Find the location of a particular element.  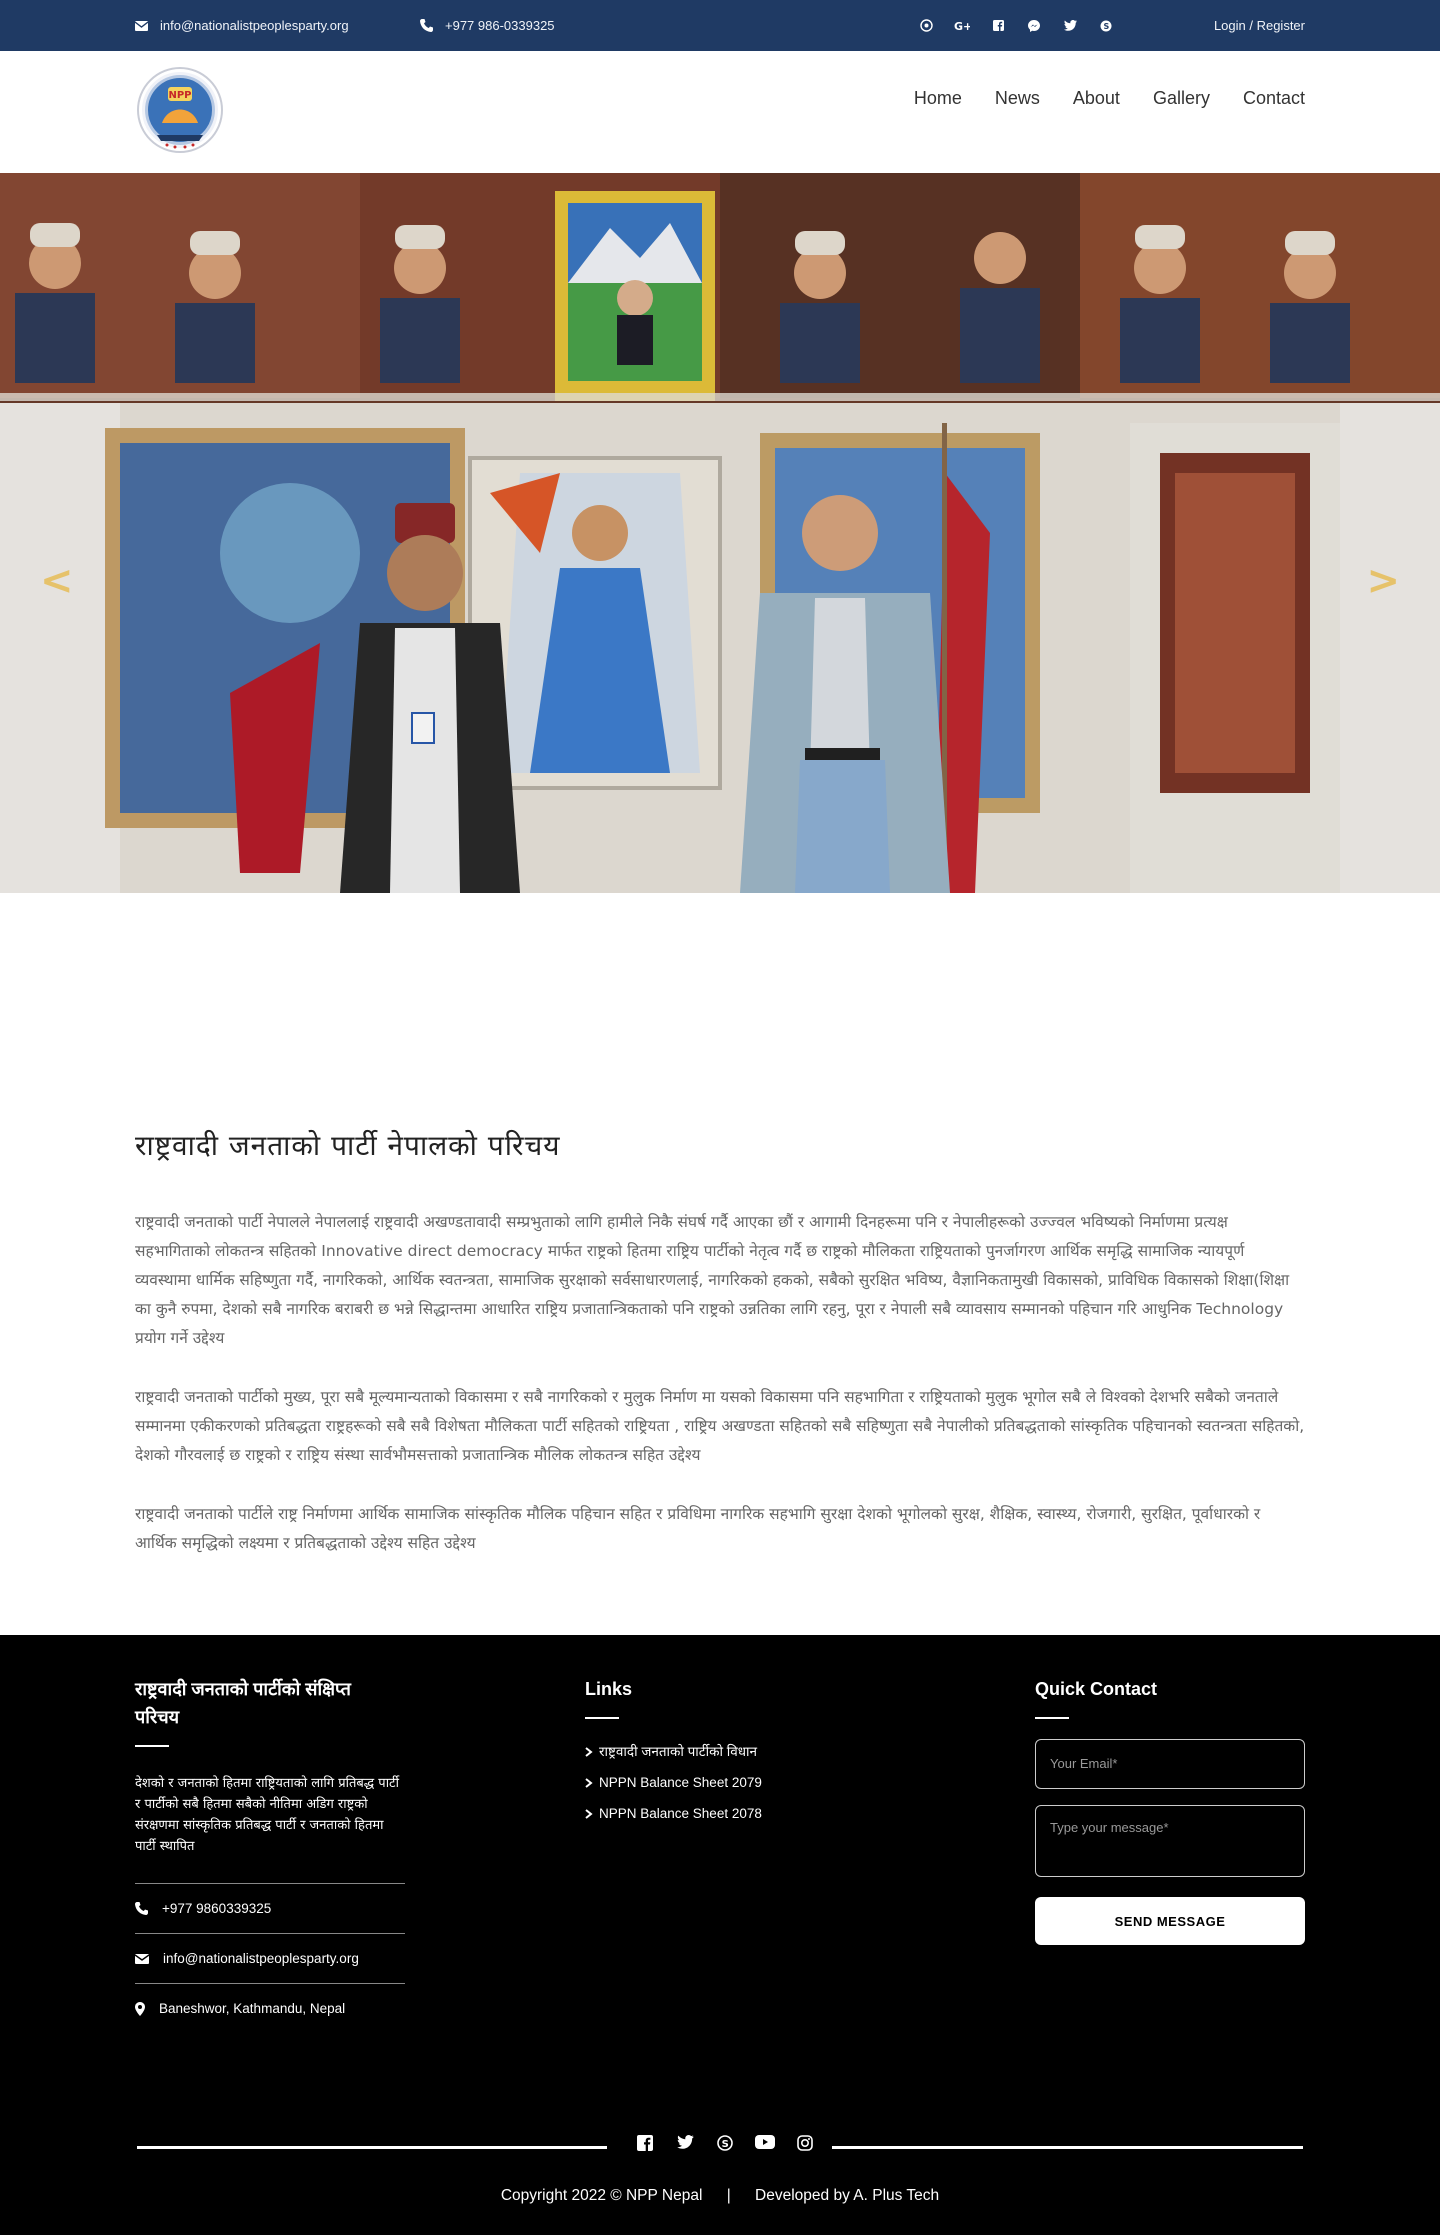

google-plus-icon: G+ is located at coordinates (962, 25).